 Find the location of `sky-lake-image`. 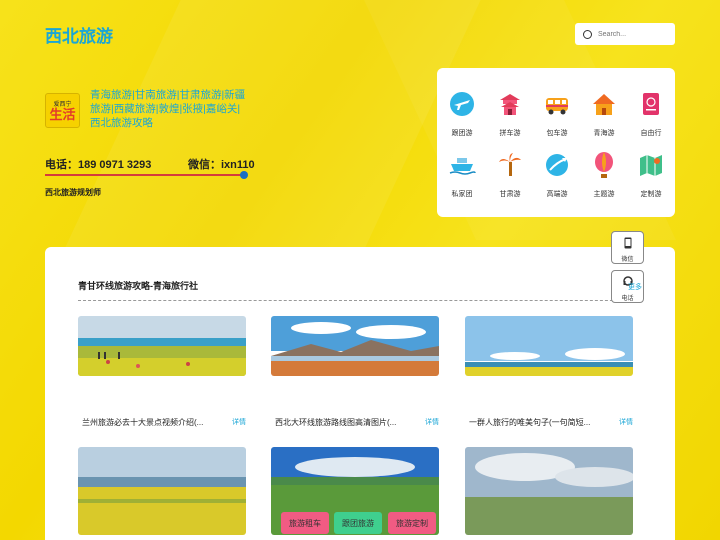

sky-lake-image is located at coordinates (549, 346).